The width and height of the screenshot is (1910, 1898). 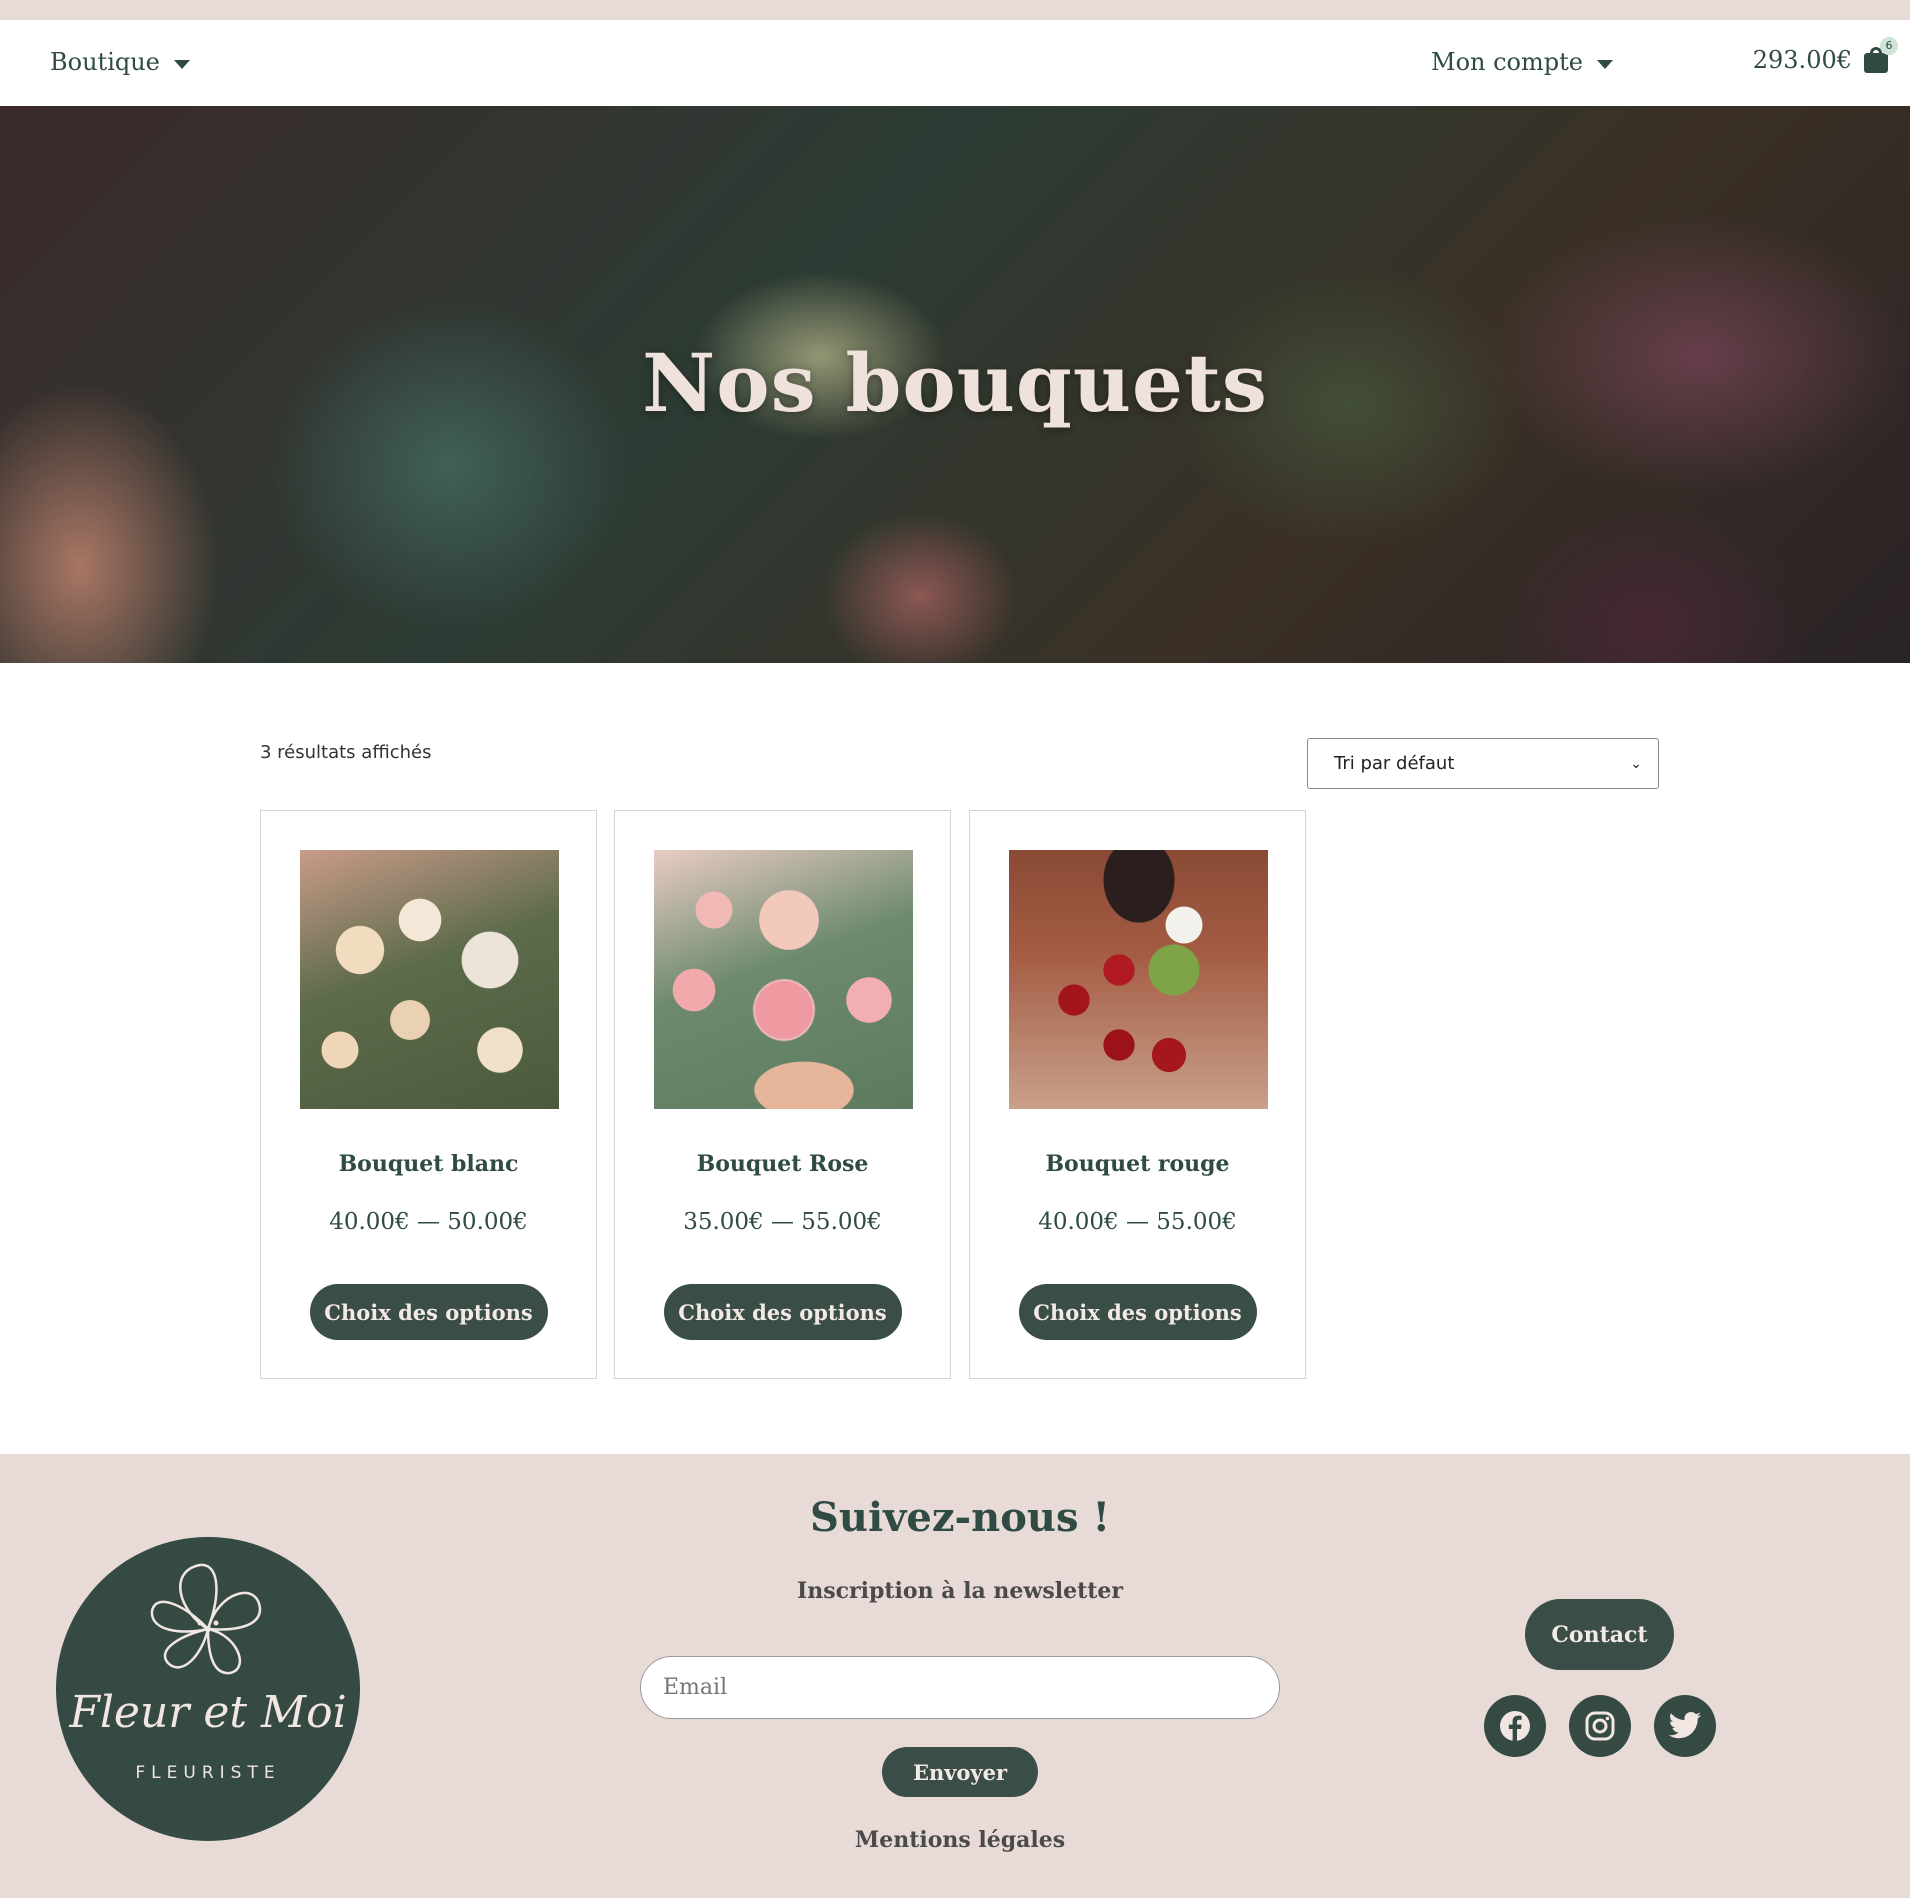 What do you see at coordinates (1507, 62) in the screenshot?
I see `nav-account-label: Mon compte` at bounding box center [1507, 62].